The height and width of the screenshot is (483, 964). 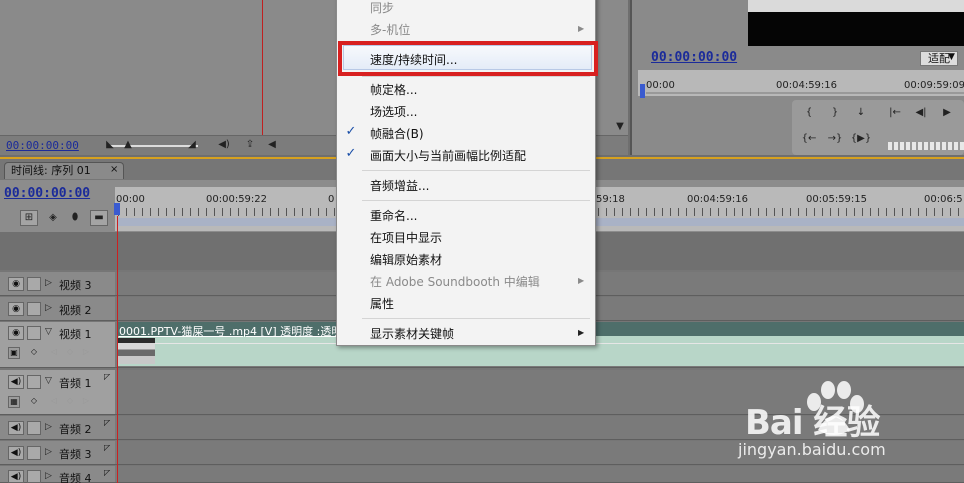 I want to click on mark-in-icon: ◣, so click(x=110, y=145).